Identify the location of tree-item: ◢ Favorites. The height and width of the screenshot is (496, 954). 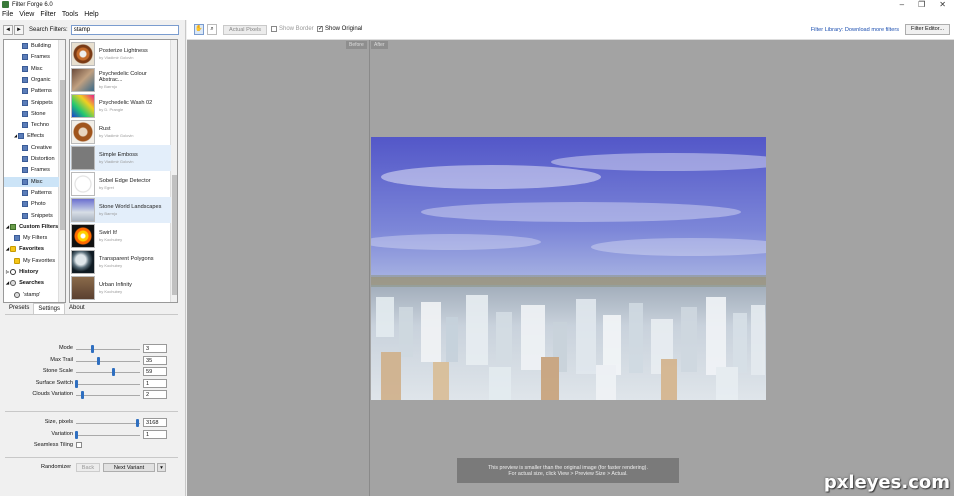
(31, 249).